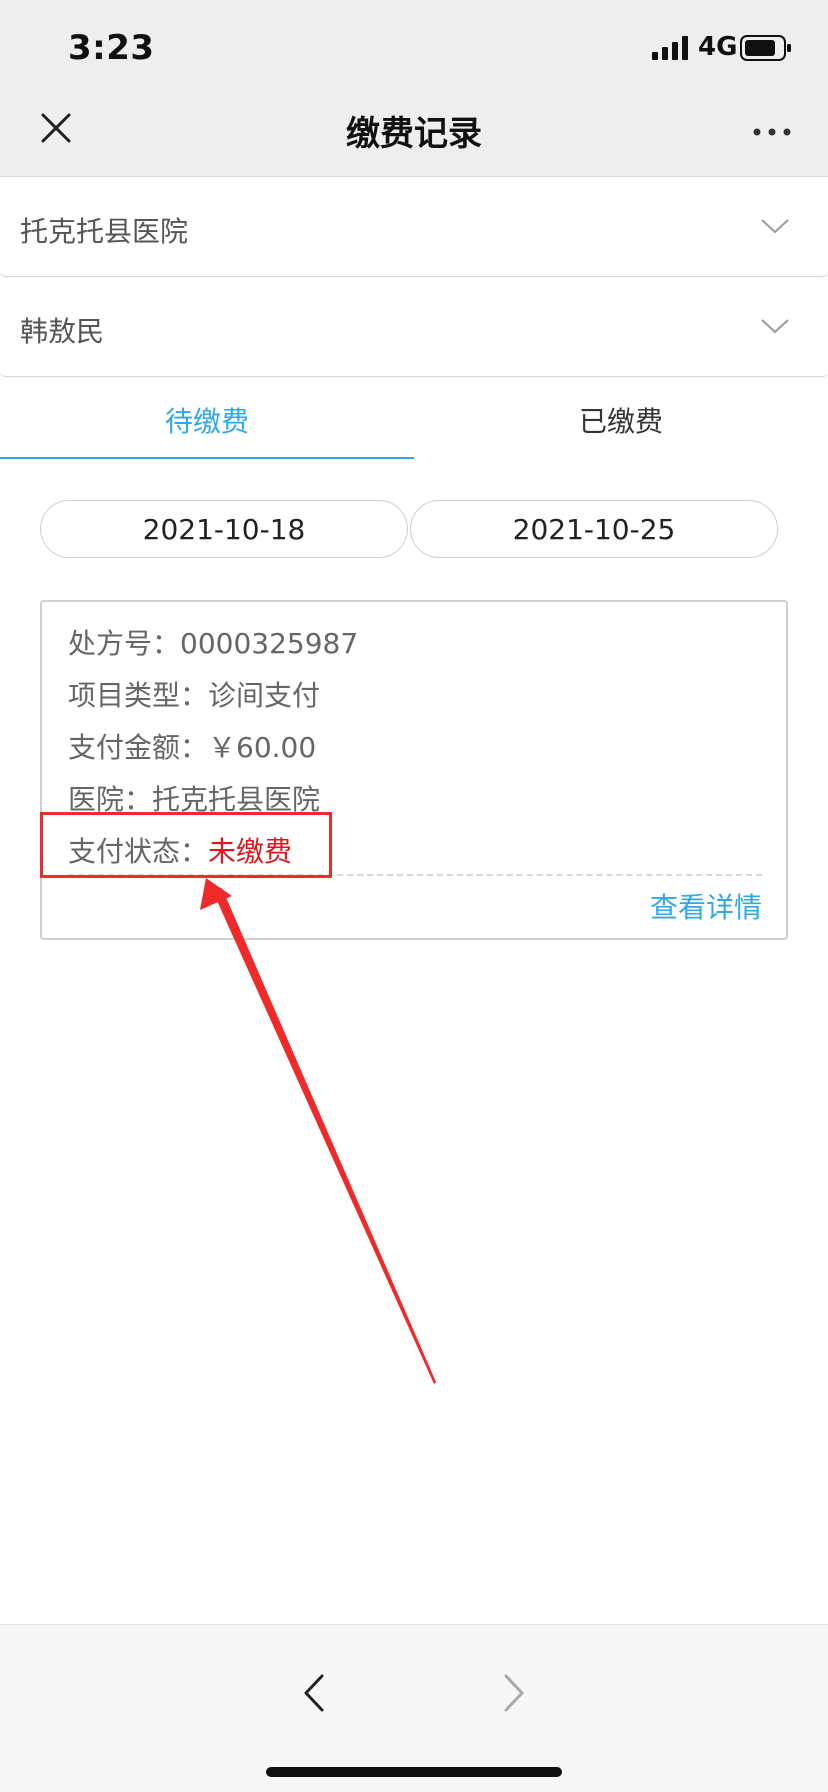 This screenshot has height=1792, width=828. Describe the element at coordinates (269, 643) in the screenshot. I see `prescription-number-value: 0000325987` at that location.